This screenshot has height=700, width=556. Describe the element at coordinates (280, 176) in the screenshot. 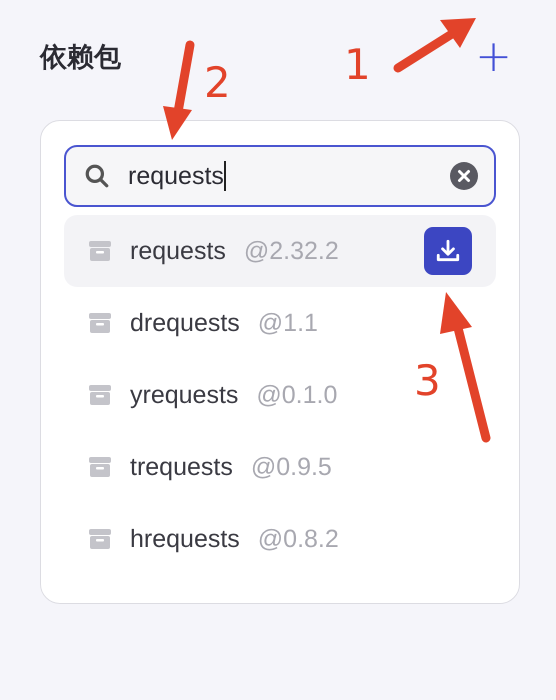

I see `search-field: requests` at that location.